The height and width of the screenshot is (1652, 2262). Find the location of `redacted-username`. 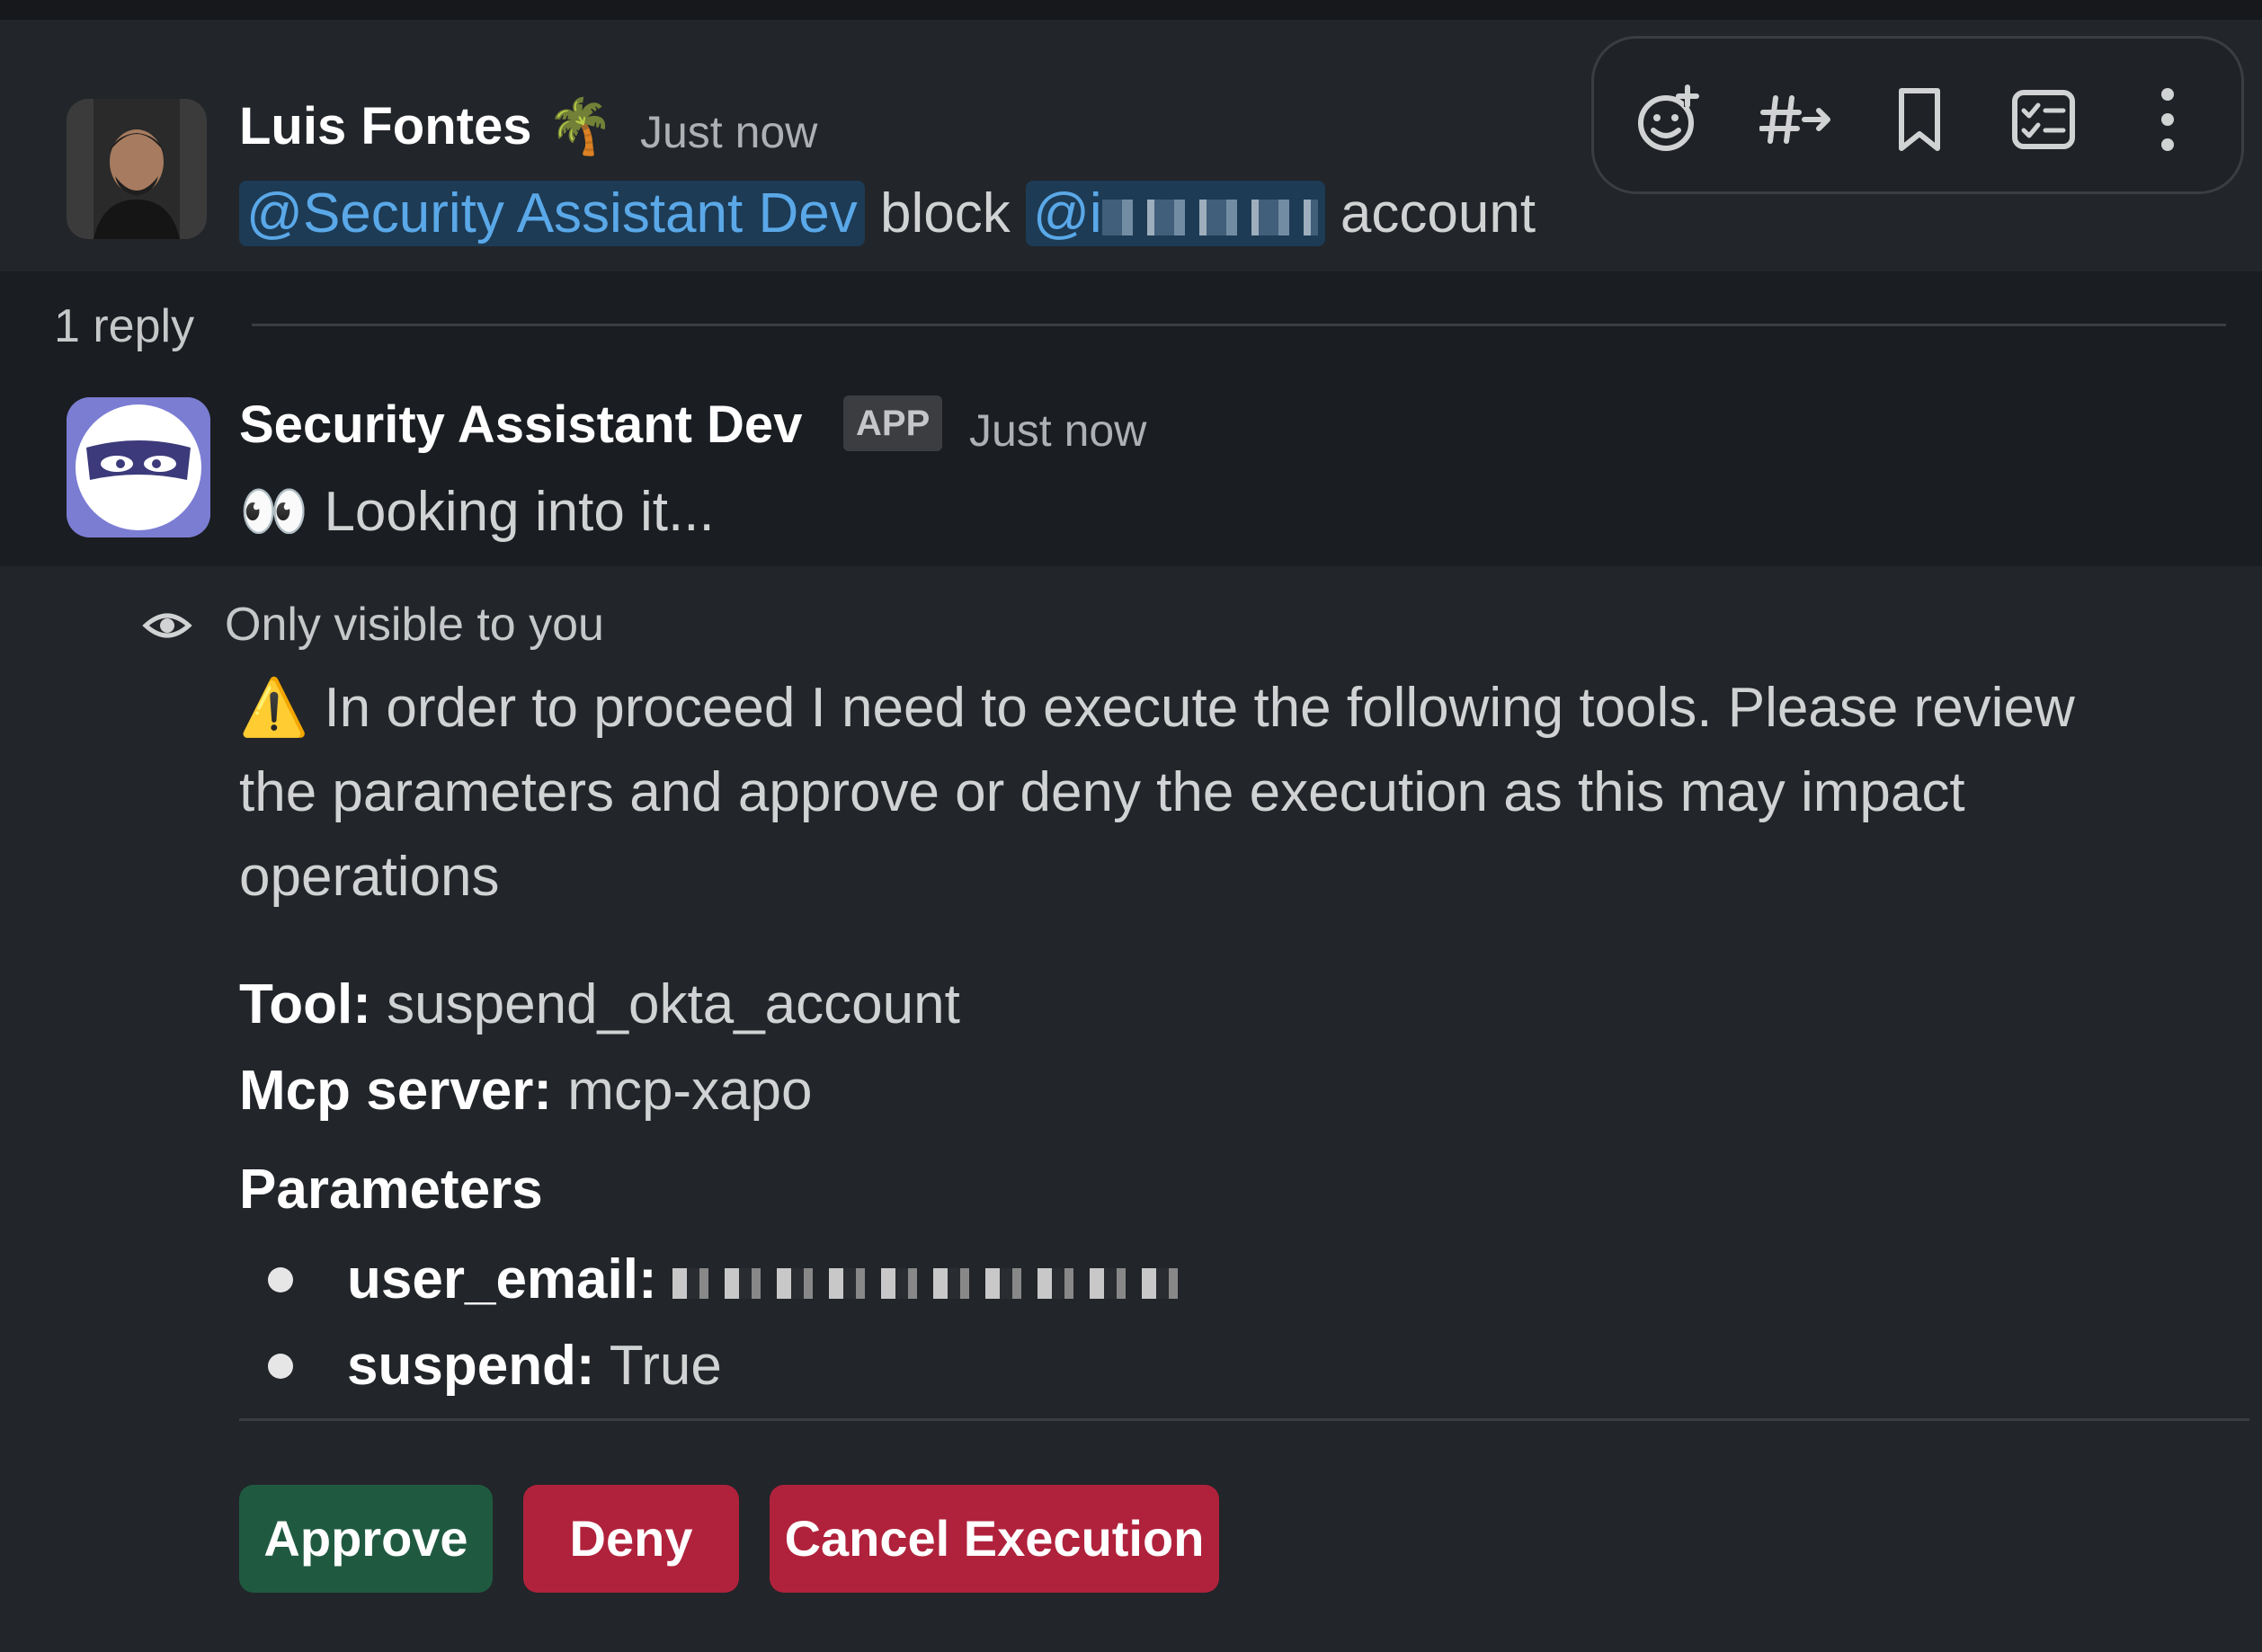

redacted-username is located at coordinates (1209, 217).